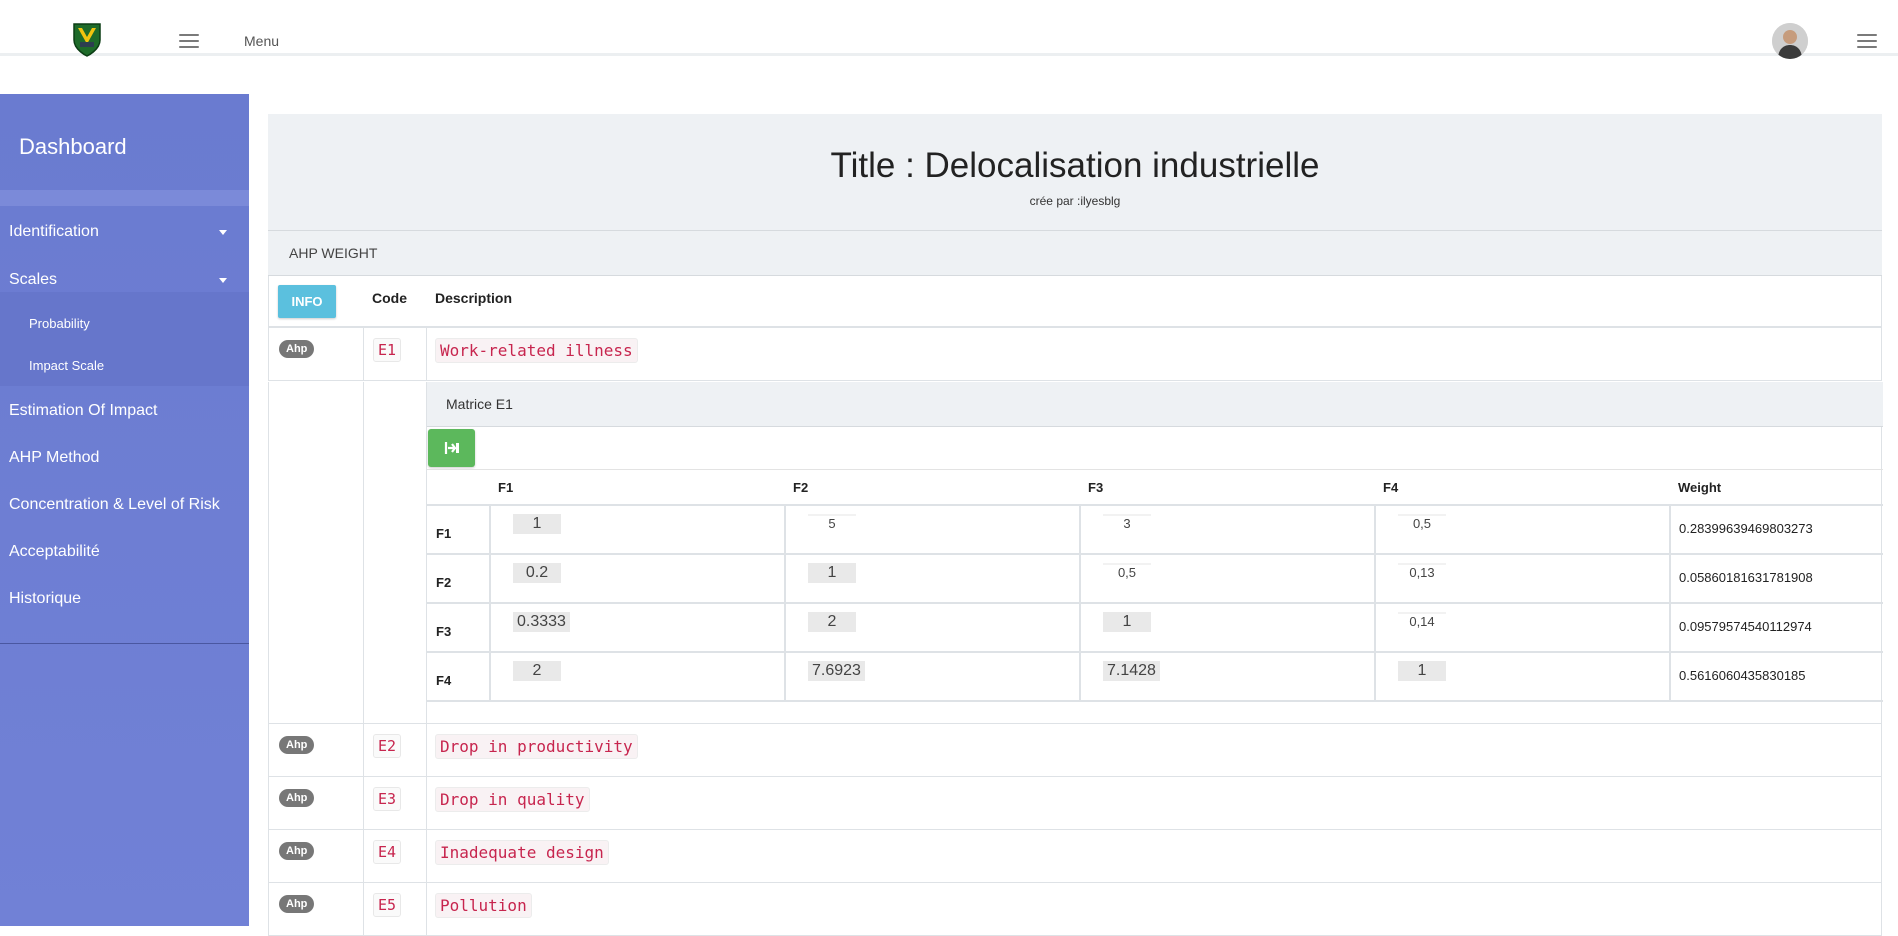  I want to click on row-description: Pollution, so click(483, 905).